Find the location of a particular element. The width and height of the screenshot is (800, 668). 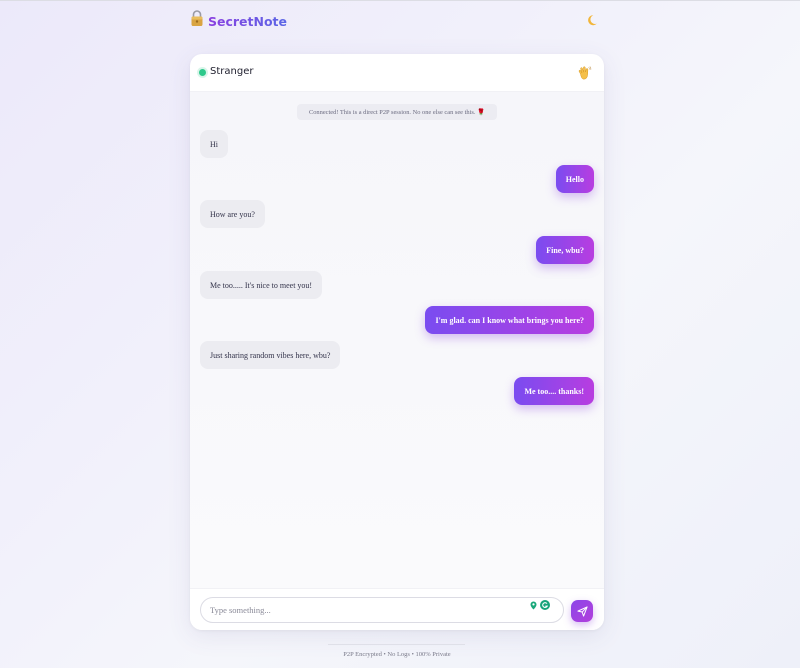

grammar-check-icon is located at coordinates (545, 605).